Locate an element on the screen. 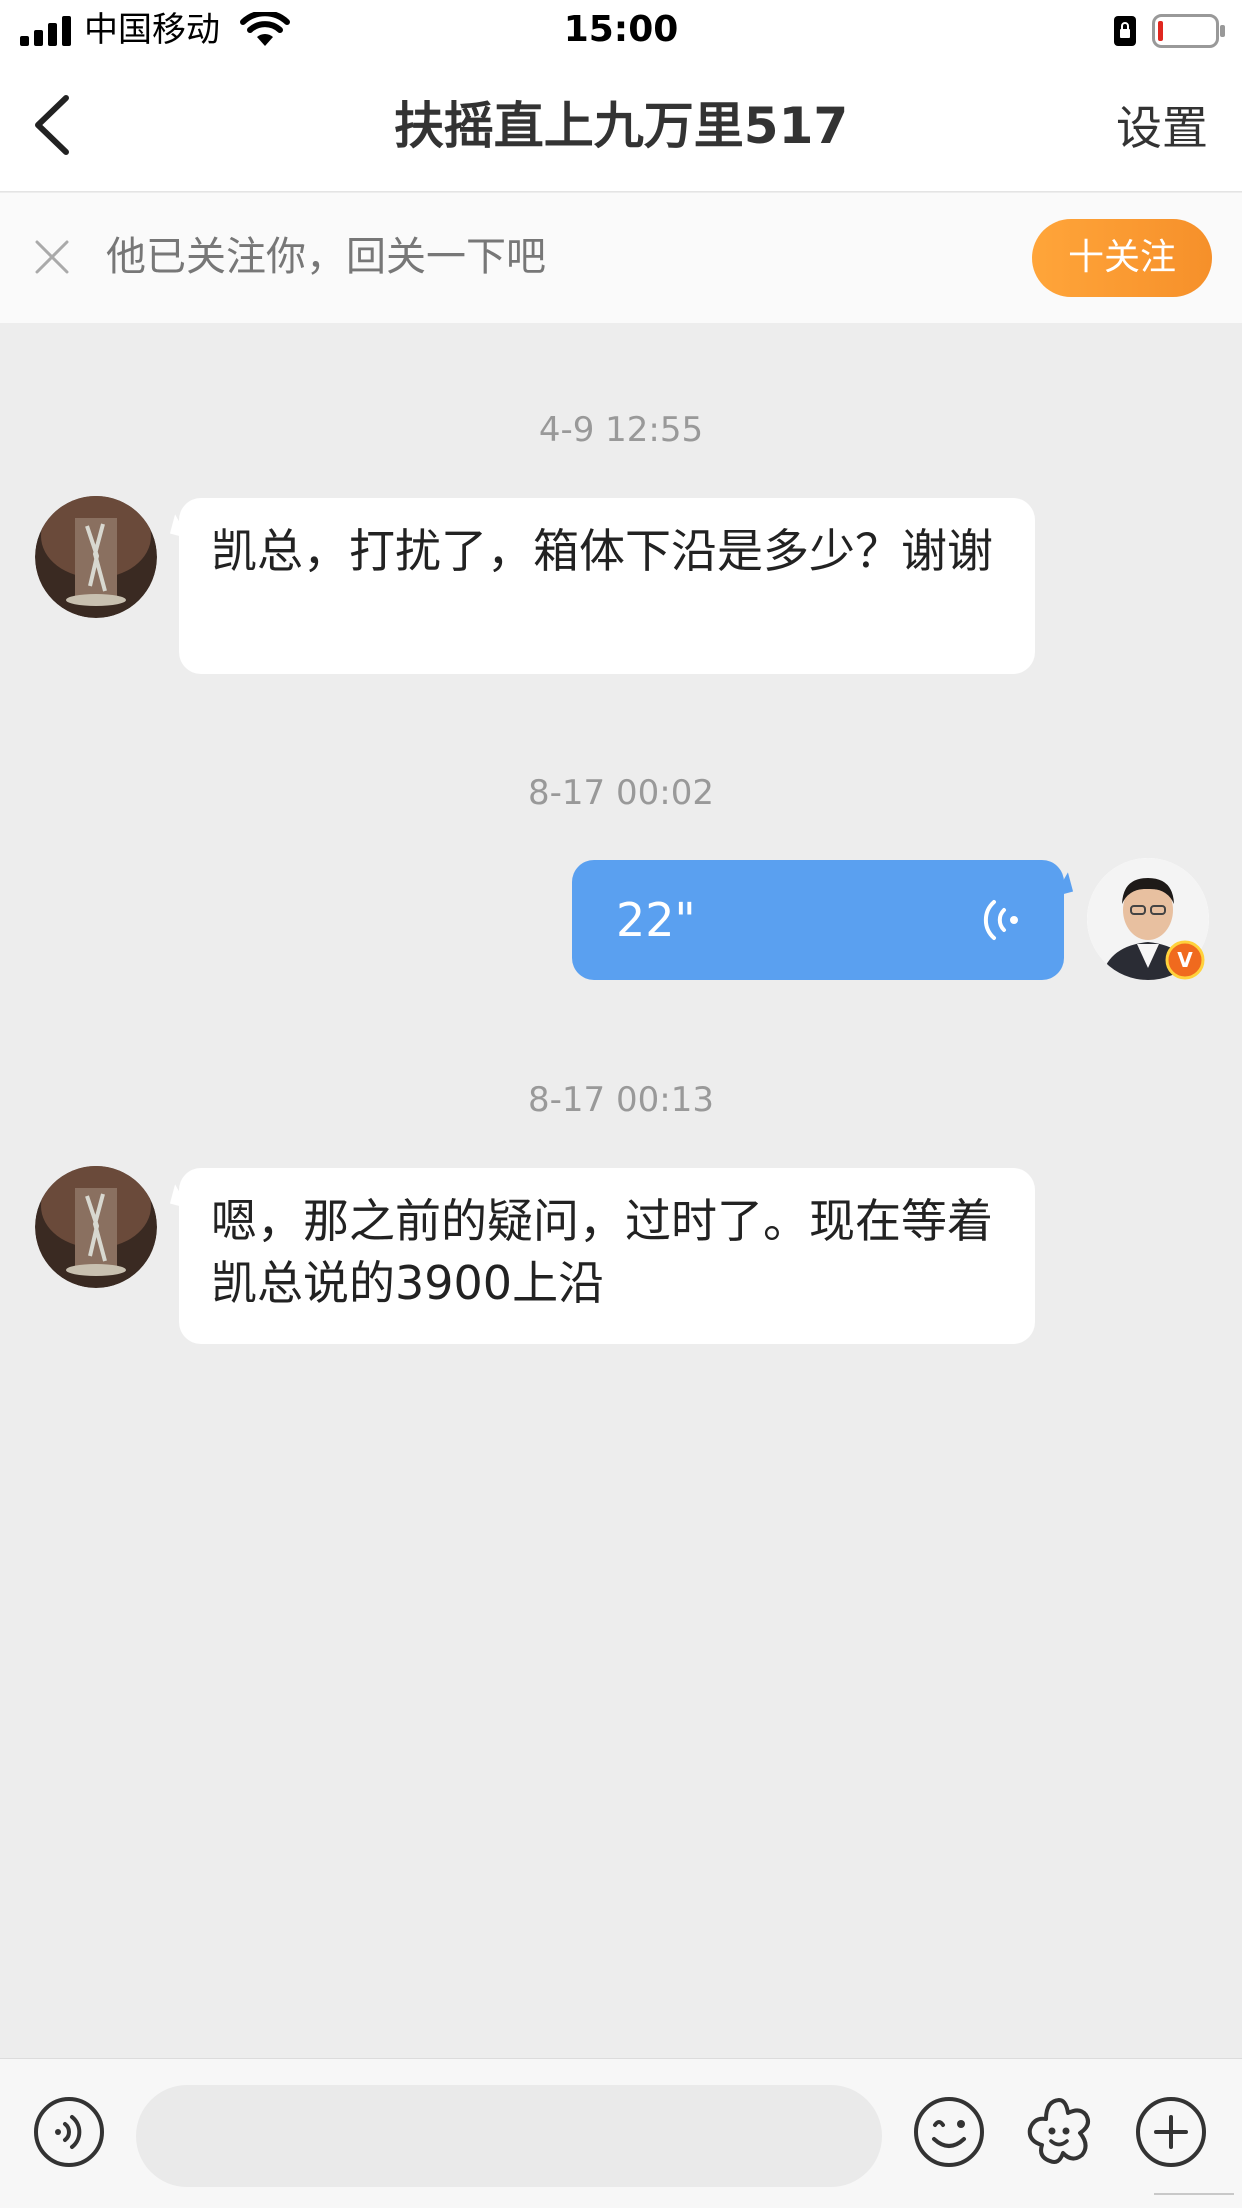 The image size is (1242, 2208). plus-icon is located at coordinates (1171, 2132).